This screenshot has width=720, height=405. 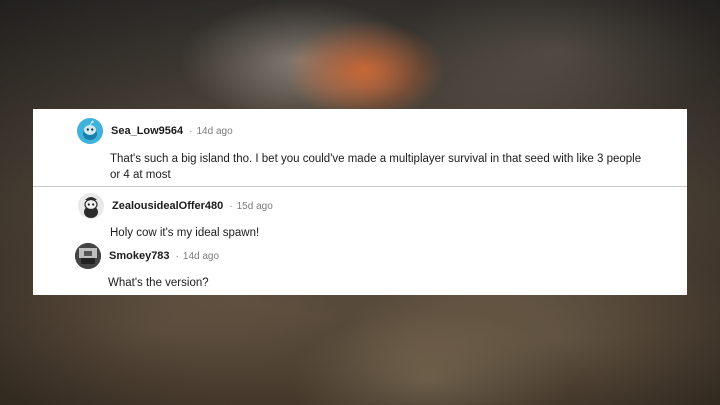 I want to click on comment-3-username: Smokey783, so click(x=139, y=256).